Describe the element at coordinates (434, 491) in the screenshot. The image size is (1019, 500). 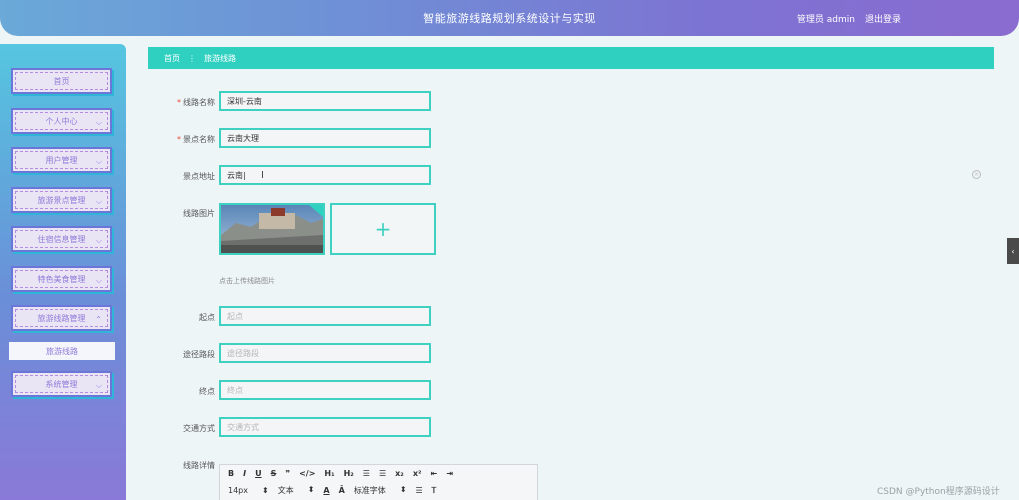
I see `clear-format-button: Ꭲ` at that location.